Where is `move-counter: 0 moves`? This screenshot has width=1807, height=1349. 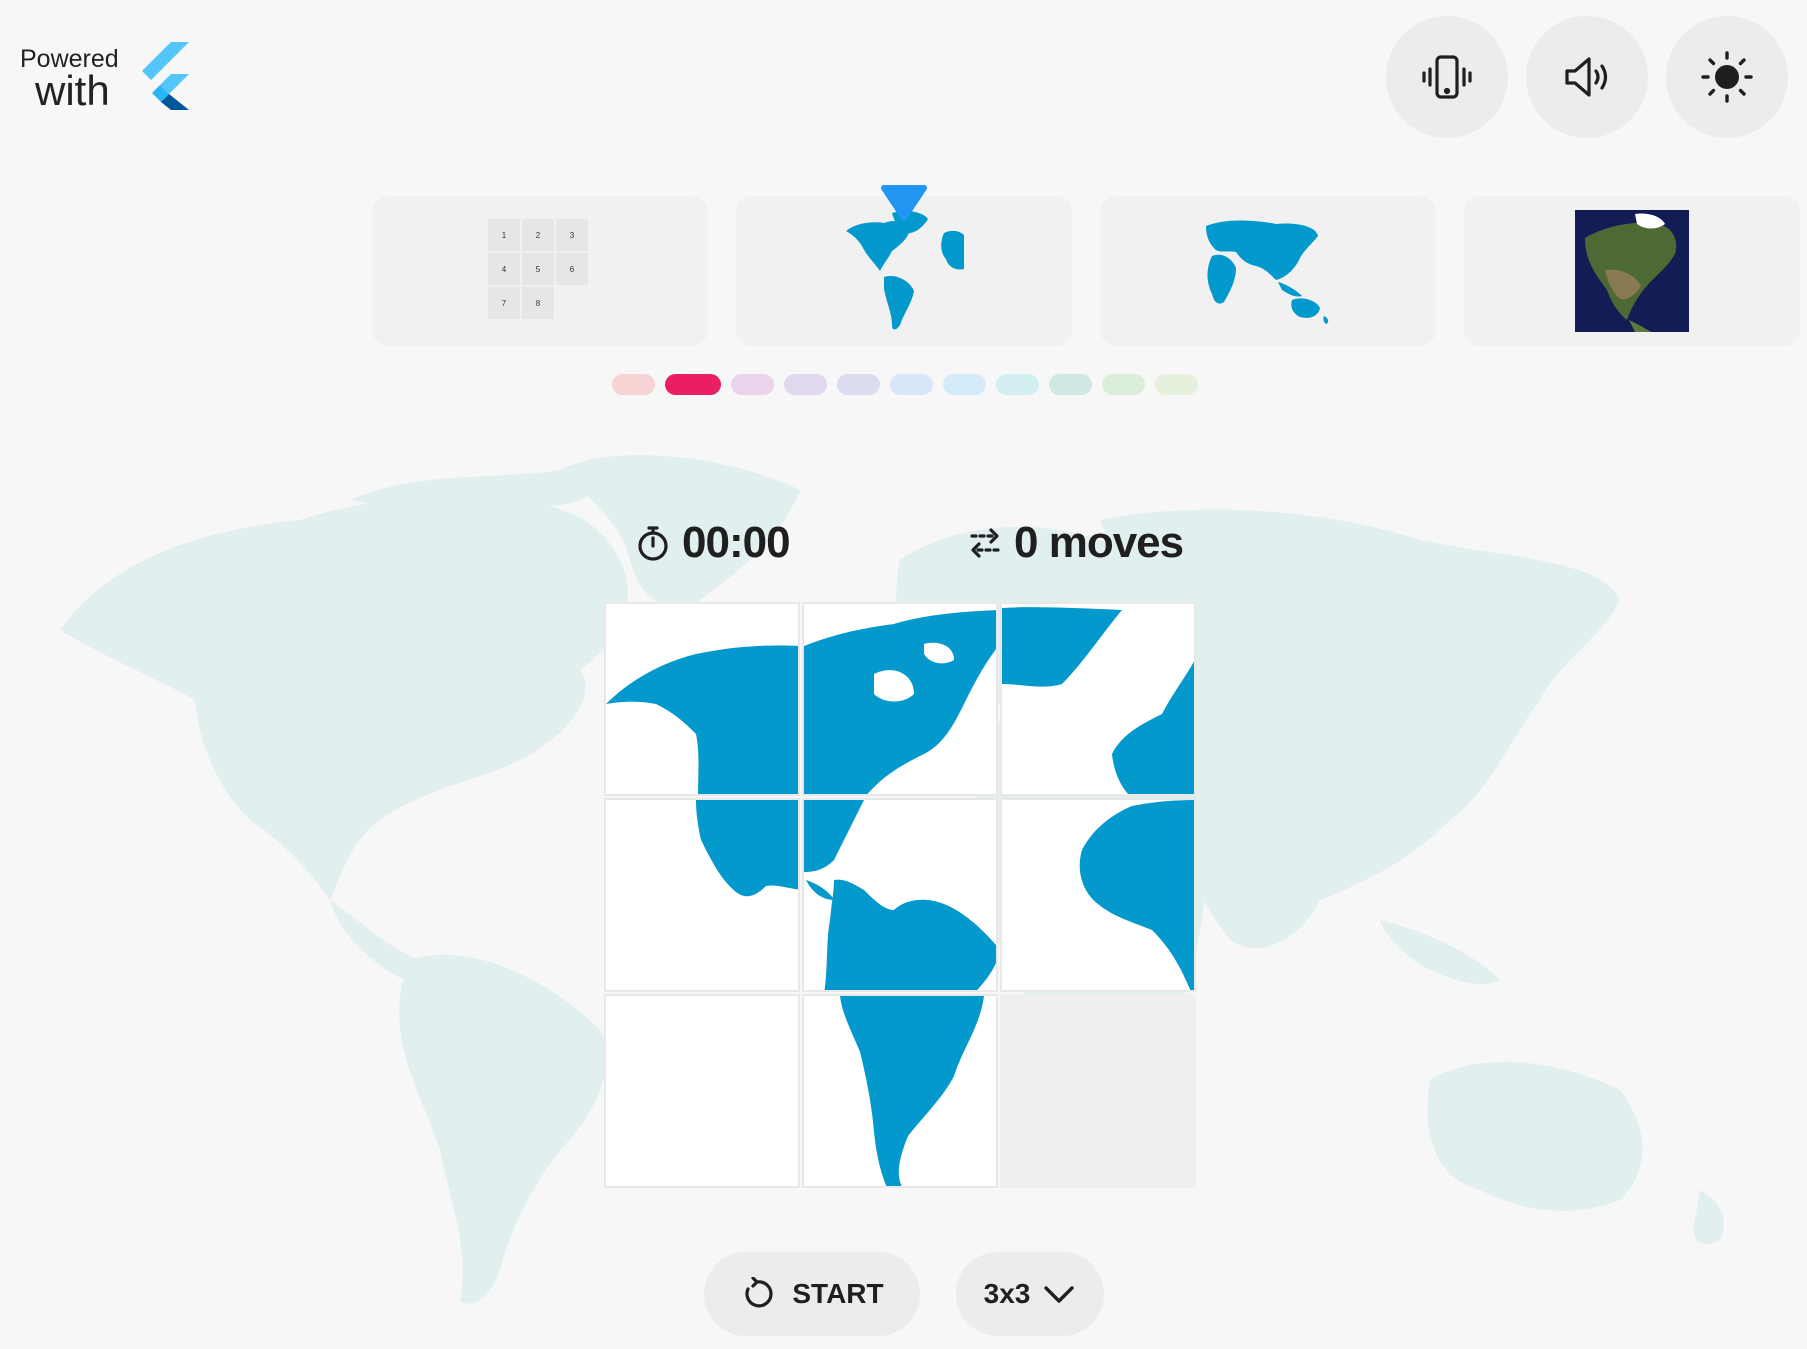
move-counter: 0 moves is located at coordinates (1075, 543).